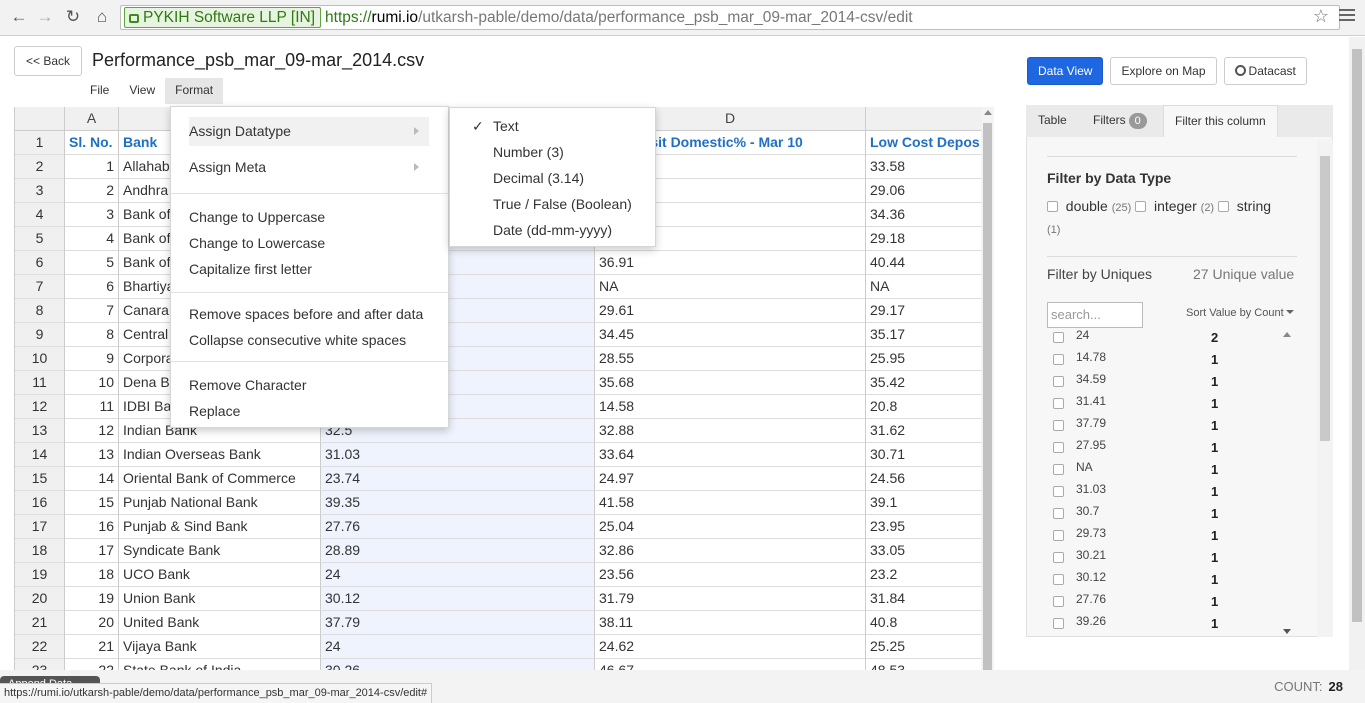 The width and height of the screenshot is (1365, 703). What do you see at coordinates (257, 243) in the screenshot?
I see `lowercase-item: Change to Lowercase` at bounding box center [257, 243].